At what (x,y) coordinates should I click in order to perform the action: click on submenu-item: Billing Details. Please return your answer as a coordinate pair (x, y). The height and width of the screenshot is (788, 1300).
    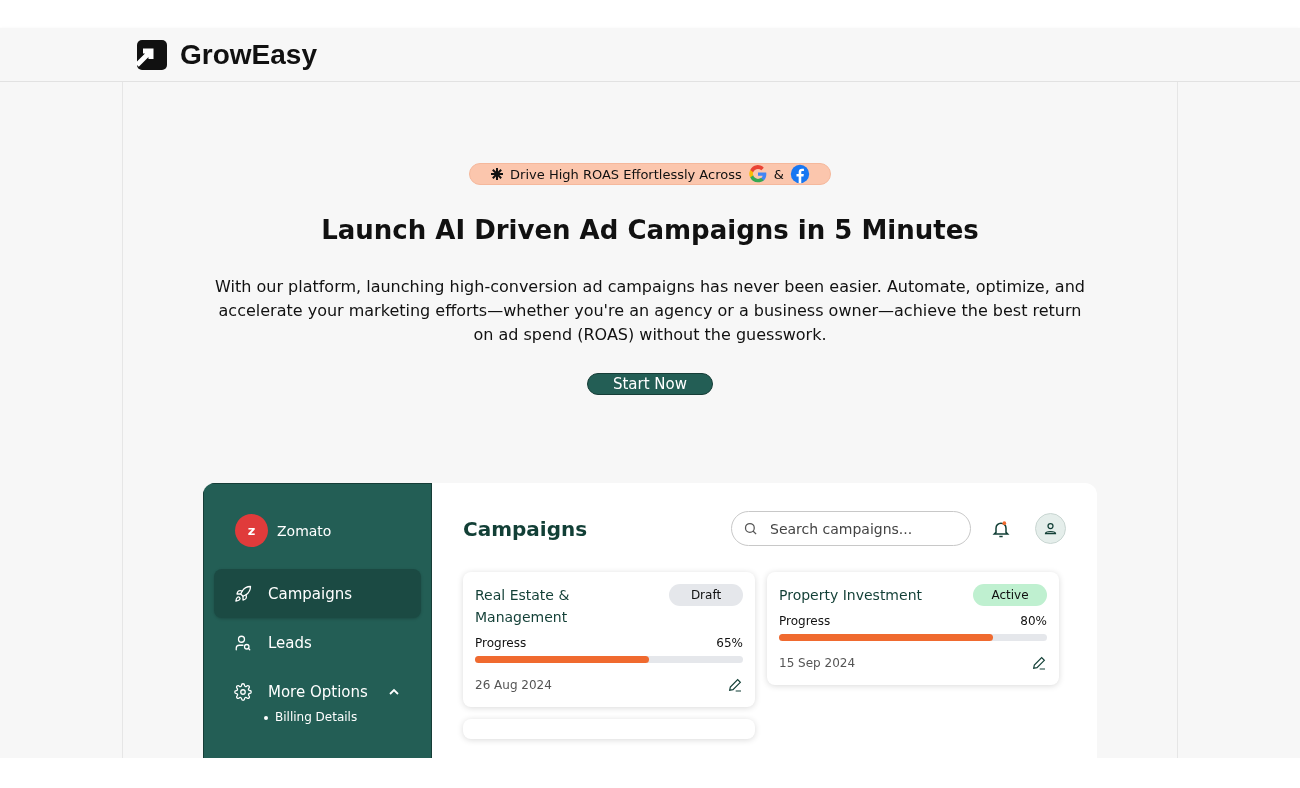
    Looking at the image, I should click on (316, 717).